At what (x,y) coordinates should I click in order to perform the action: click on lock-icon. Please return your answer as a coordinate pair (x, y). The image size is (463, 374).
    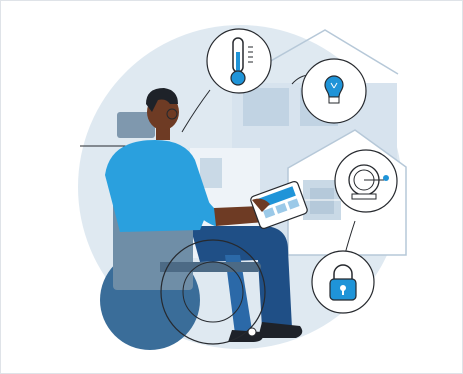
    Looking at the image, I should click on (343, 282).